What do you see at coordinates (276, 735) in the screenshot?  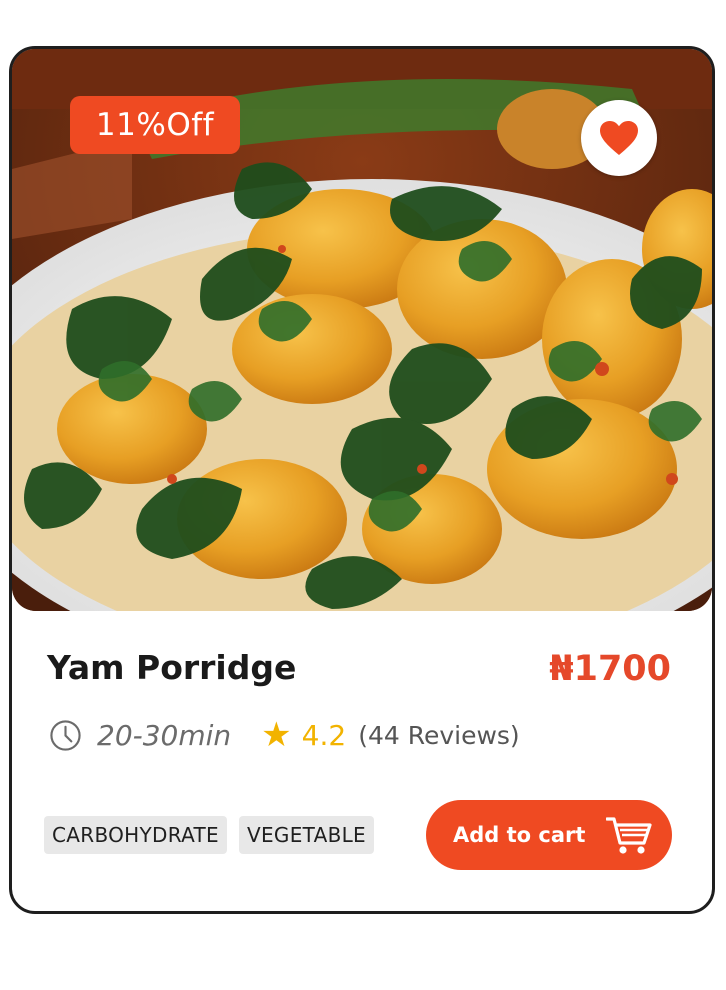 I see `star-icon: ★` at bounding box center [276, 735].